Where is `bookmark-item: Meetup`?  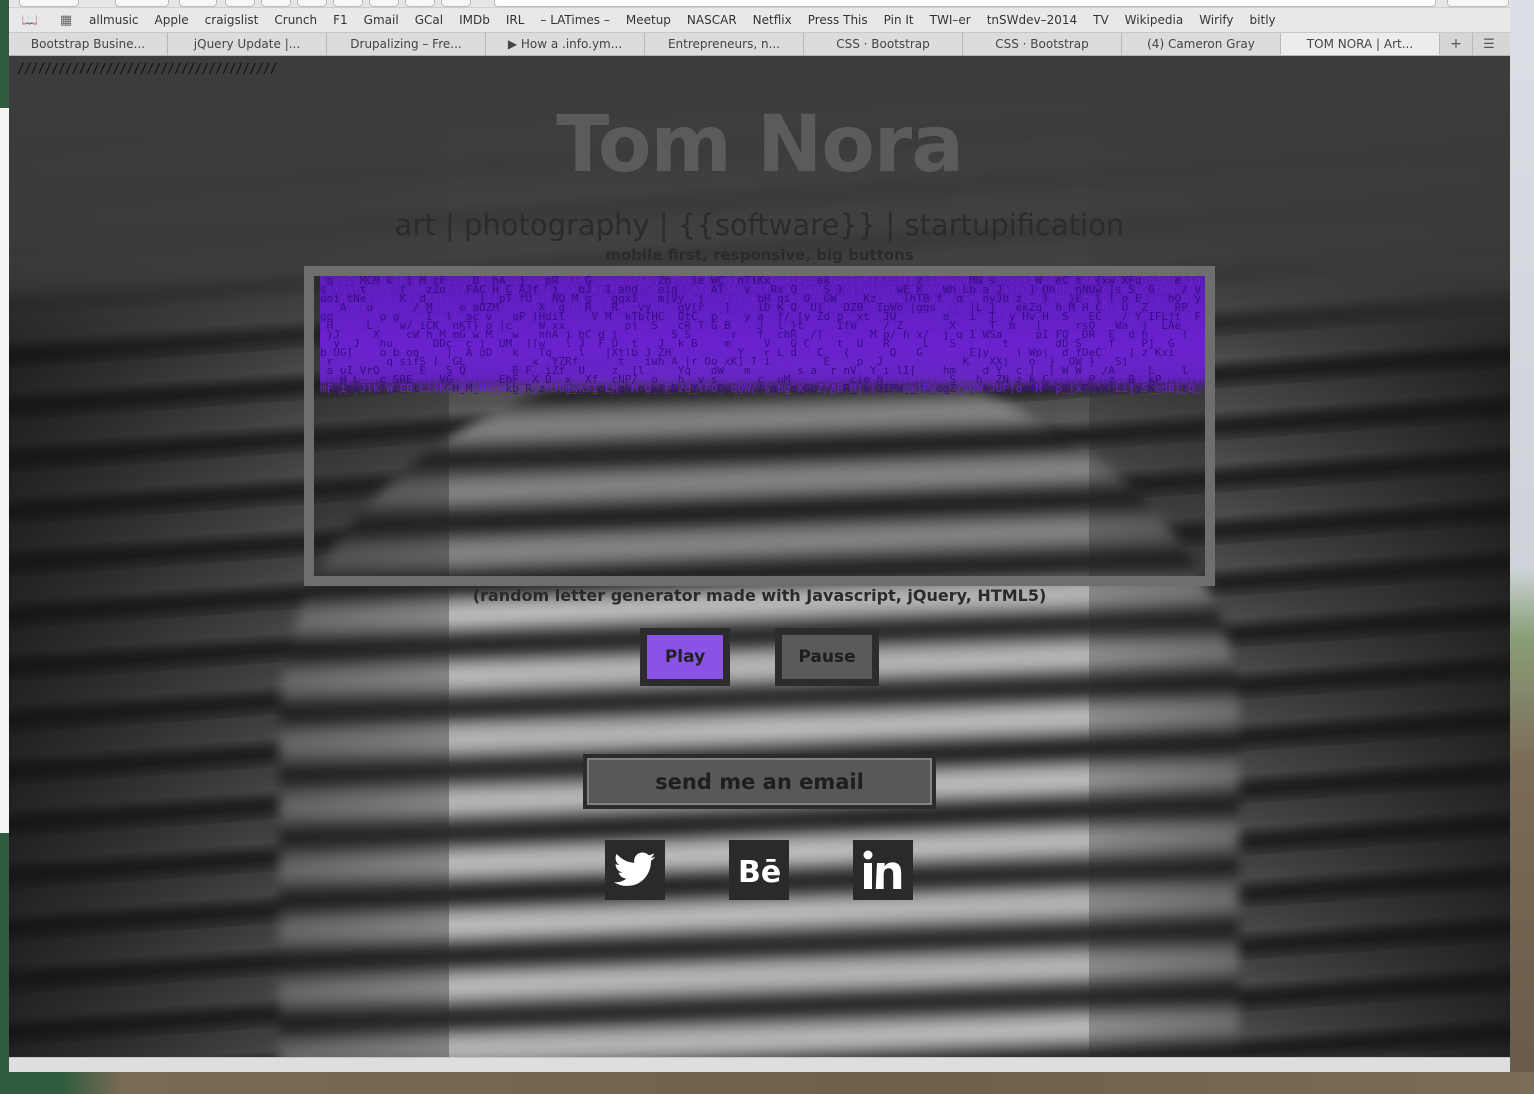
bookmark-item: Meetup is located at coordinates (648, 20).